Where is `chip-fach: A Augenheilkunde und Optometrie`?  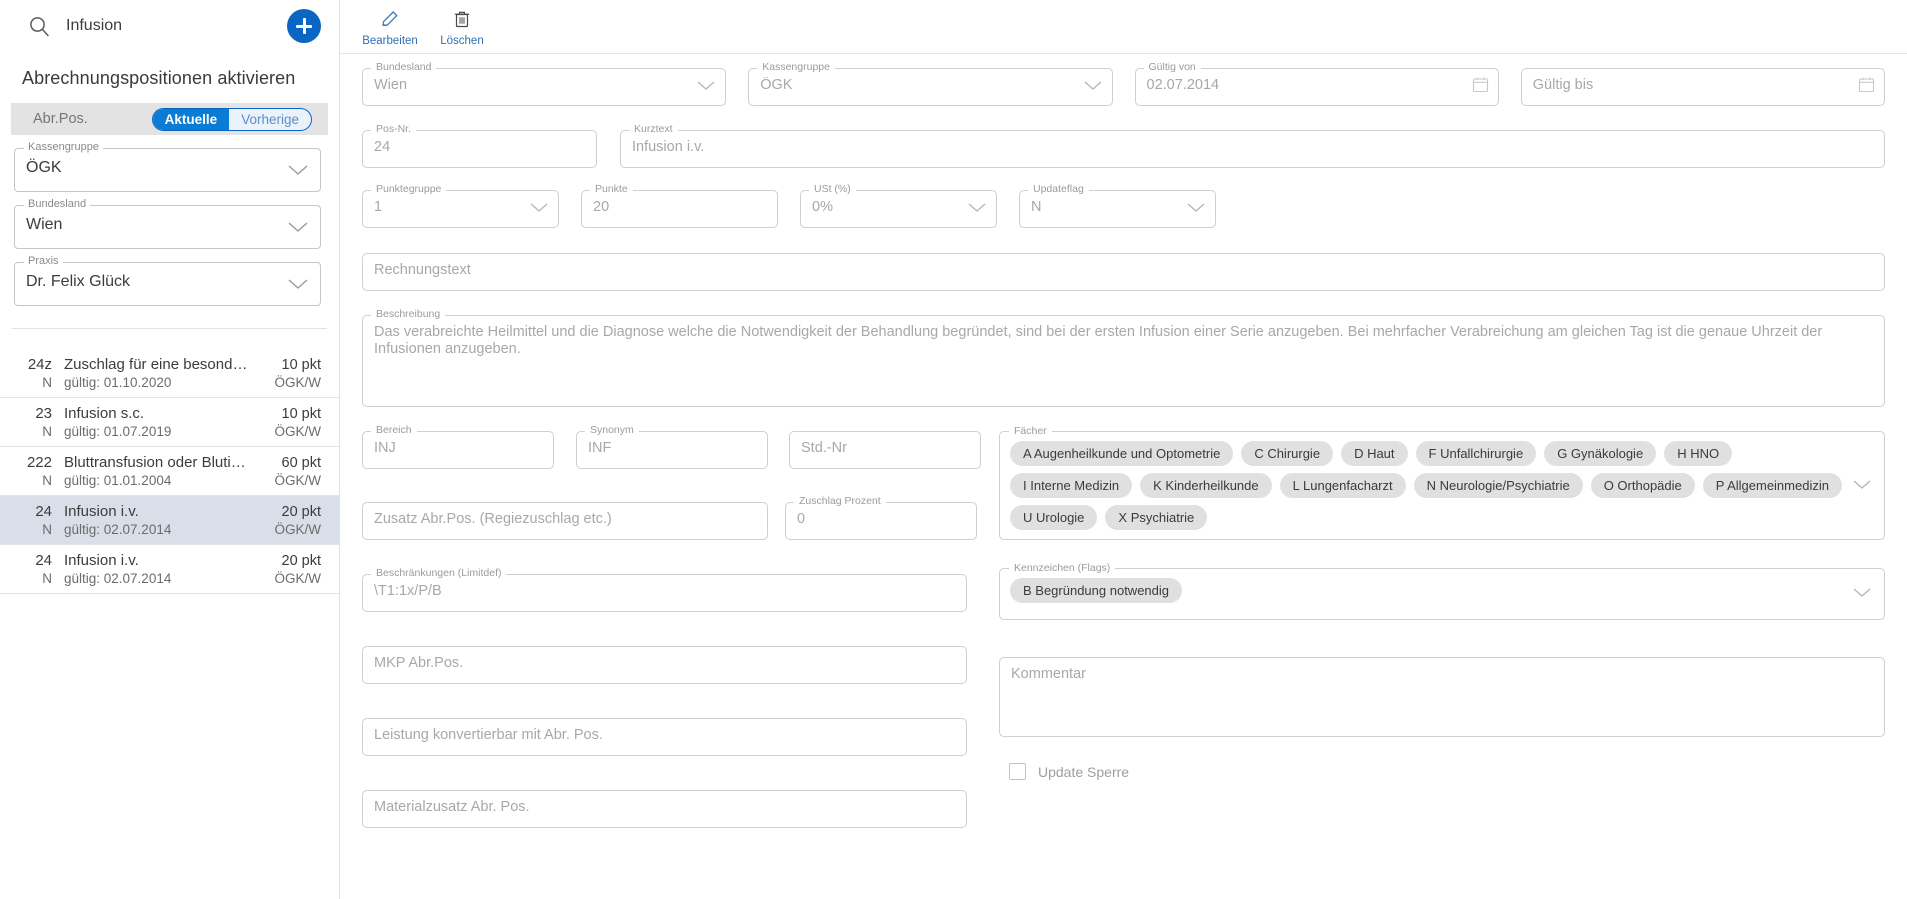 chip-fach: A Augenheilkunde und Optometrie is located at coordinates (1122, 453).